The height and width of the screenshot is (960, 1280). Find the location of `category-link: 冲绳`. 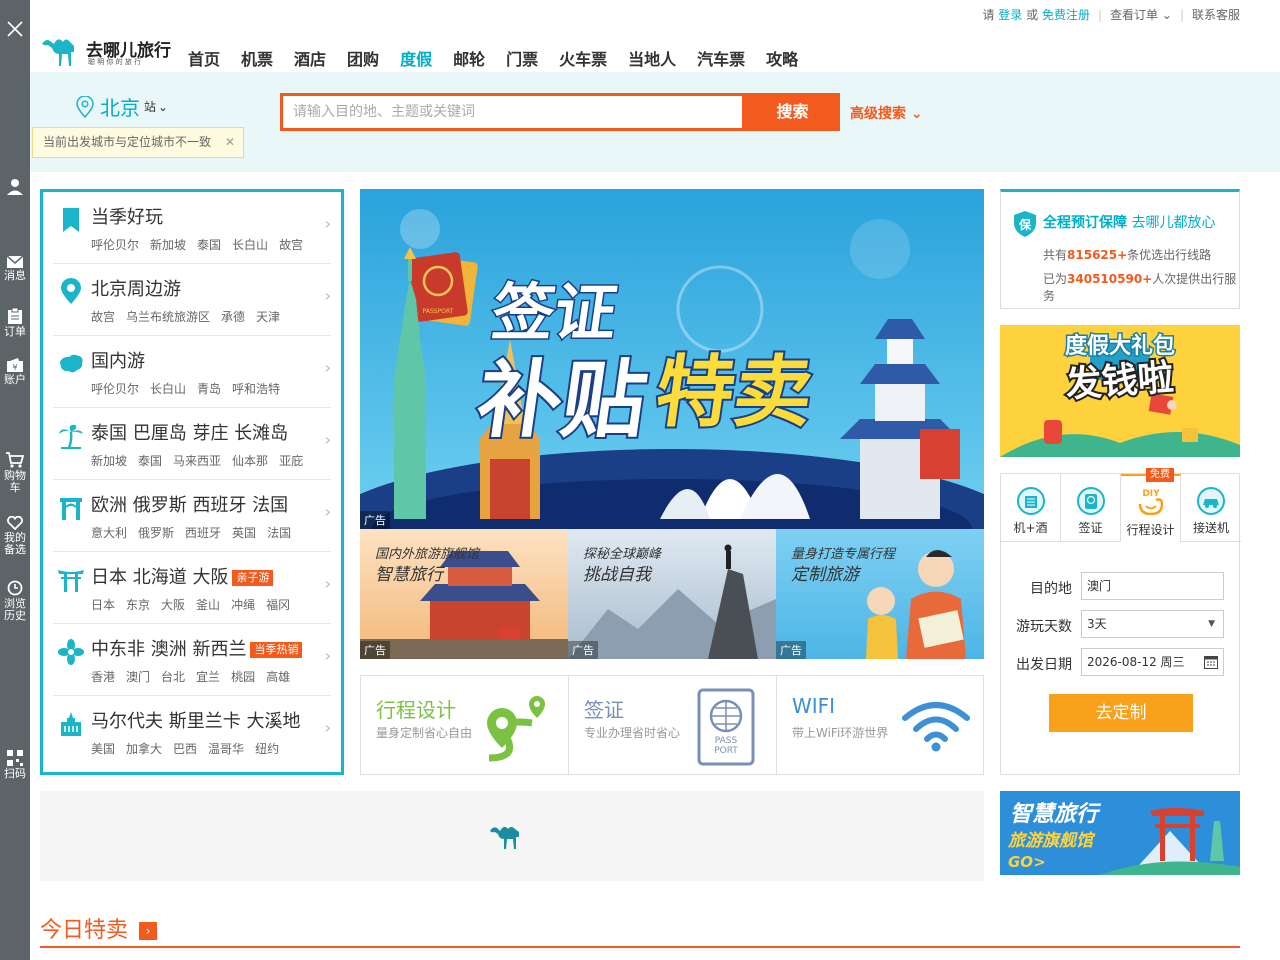

category-link: 冲绳 is located at coordinates (243, 605).